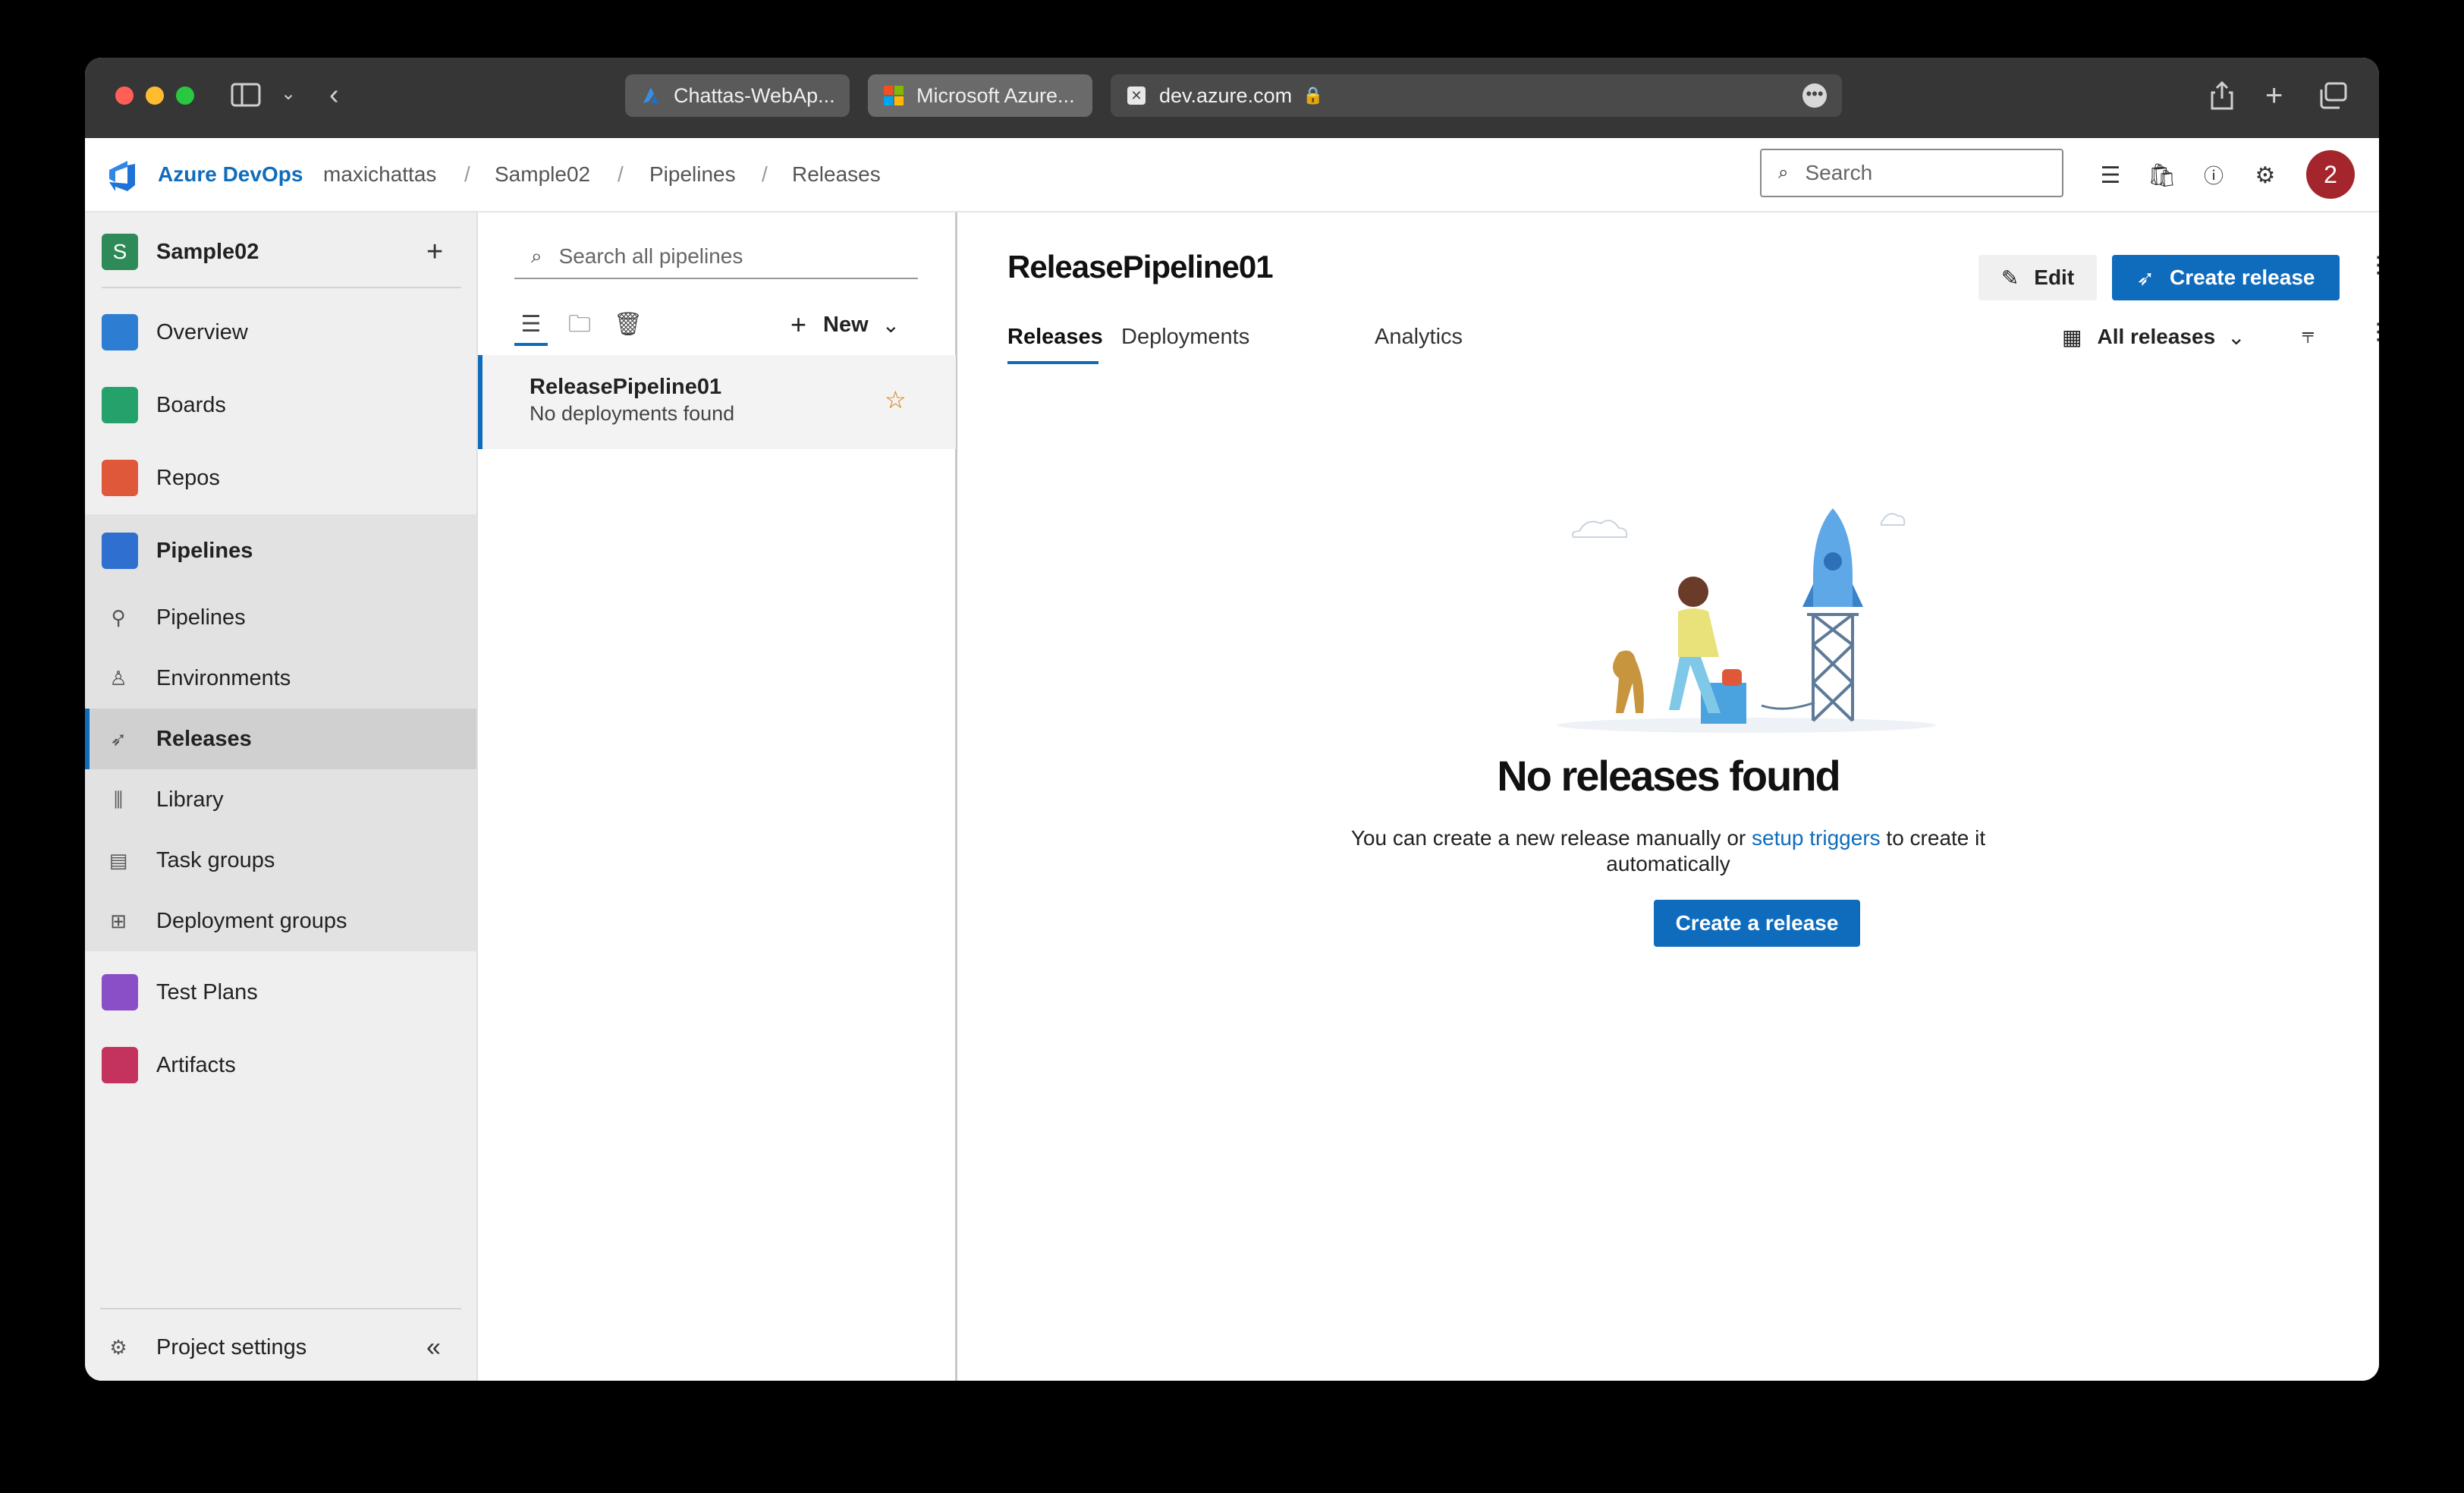 This screenshot has width=2464, height=1493. What do you see at coordinates (280, 993) in the screenshot?
I see `sidebar-item-test-plans: Test Plans` at bounding box center [280, 993].